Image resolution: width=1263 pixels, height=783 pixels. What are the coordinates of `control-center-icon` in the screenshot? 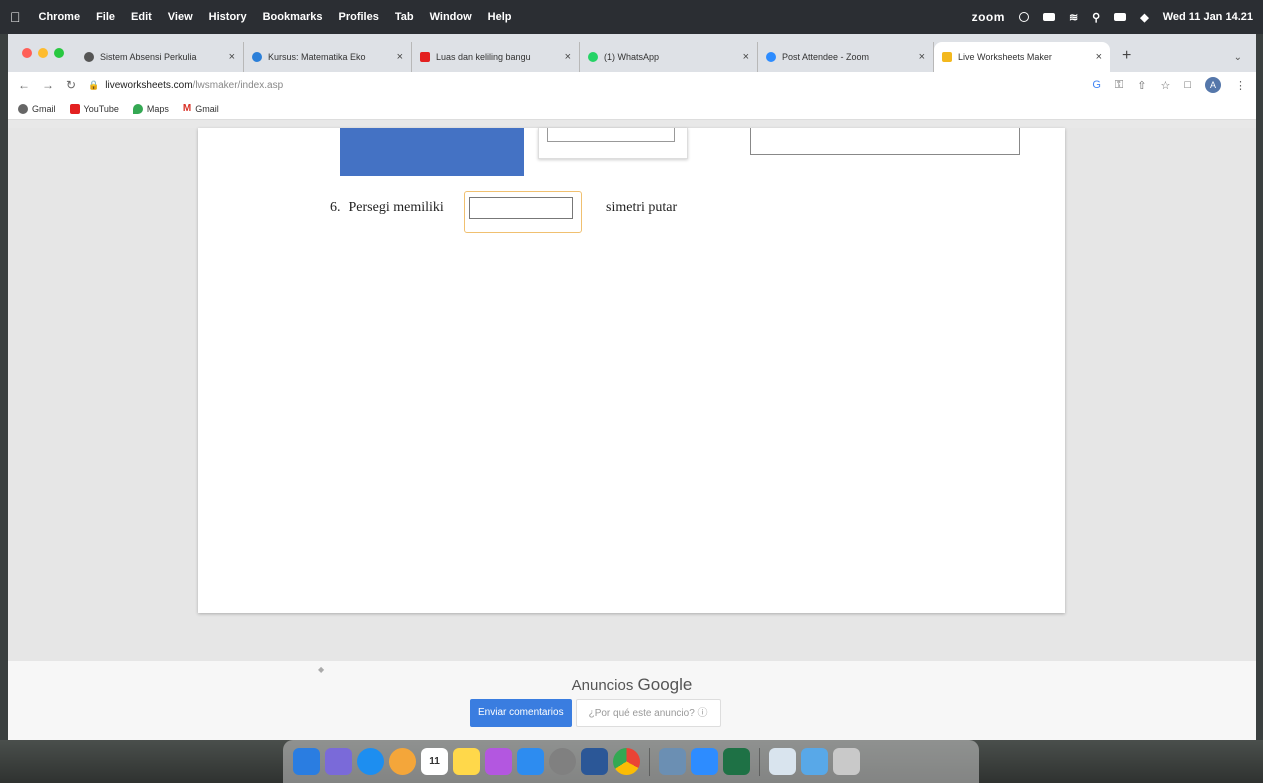 It's located at (1120, 17).